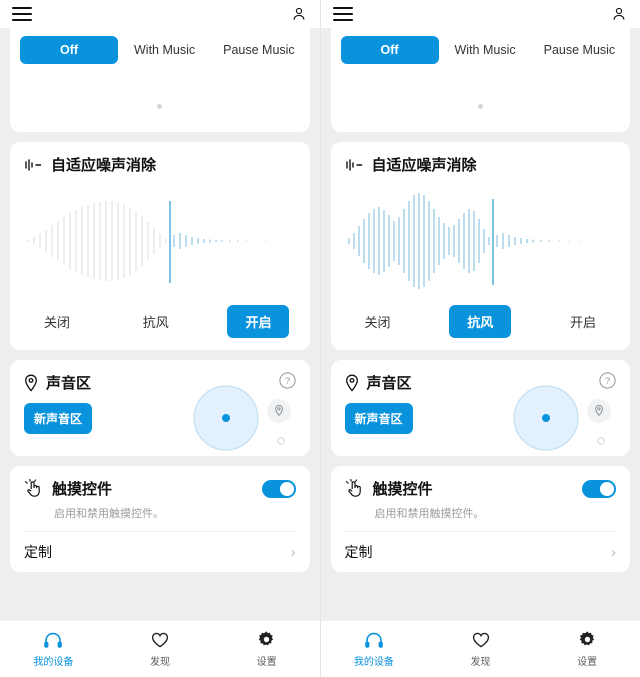 Image resolution: width=640 pixels, height=677 pixels. I want to click on bottom-navigation-right: 我的设备 发现 设置, so click(480, 649).